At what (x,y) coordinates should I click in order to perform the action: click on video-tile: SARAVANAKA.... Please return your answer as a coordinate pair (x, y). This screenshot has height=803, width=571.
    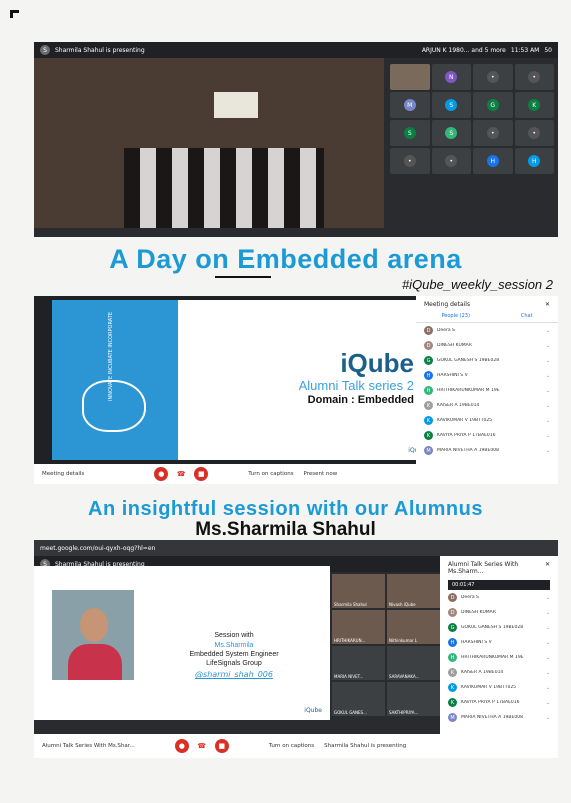
    Looking at the image, I should click on (413, 663).